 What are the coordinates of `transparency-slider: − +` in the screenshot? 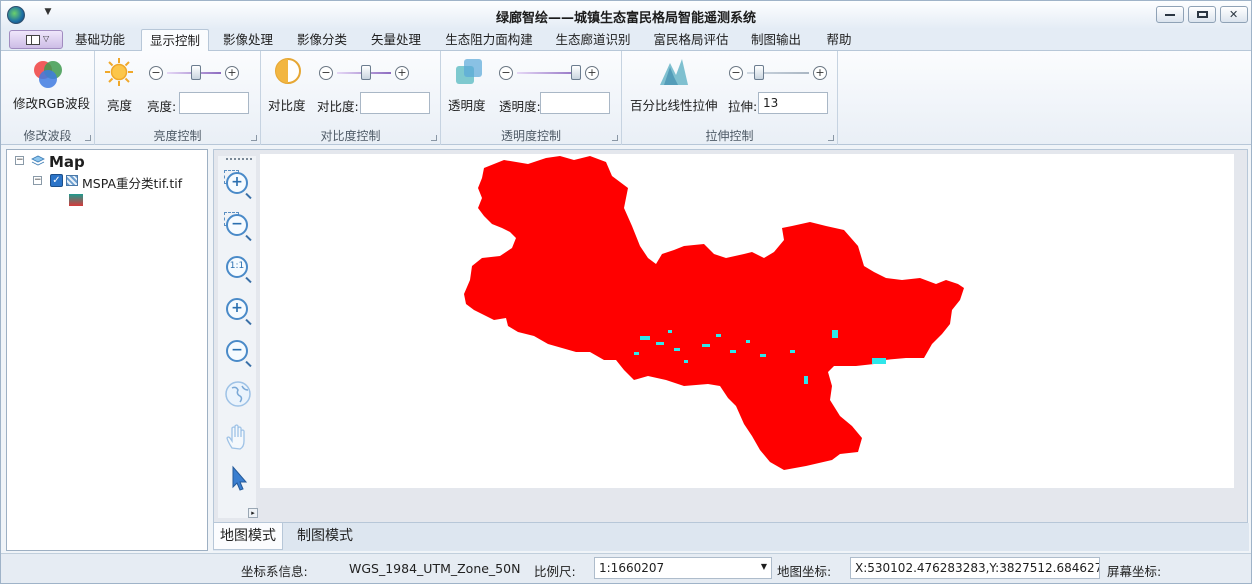 It's located at (549, 73).